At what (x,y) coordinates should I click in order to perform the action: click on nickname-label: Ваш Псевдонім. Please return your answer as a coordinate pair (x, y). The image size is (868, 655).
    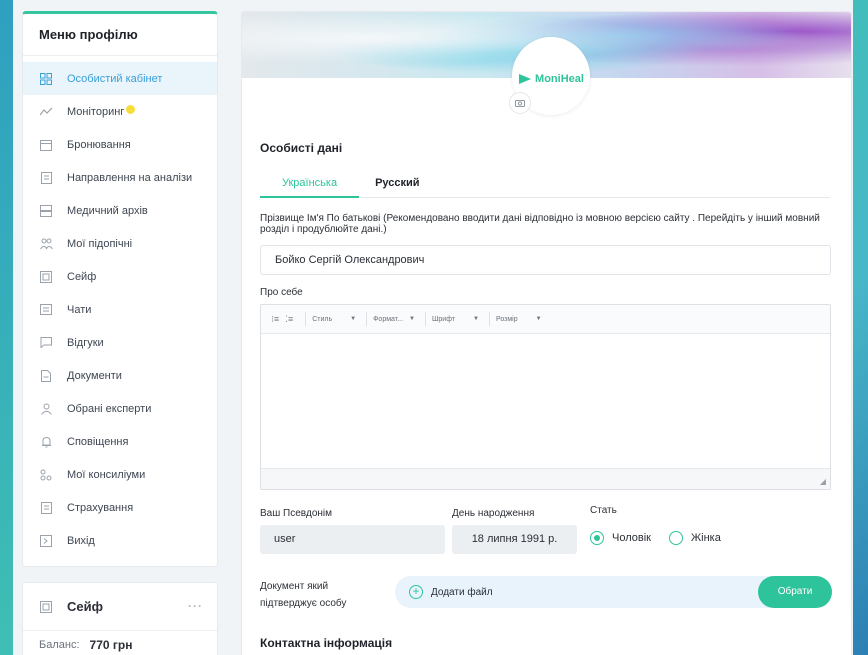
    Looking at the image, I should click on (296, 513).